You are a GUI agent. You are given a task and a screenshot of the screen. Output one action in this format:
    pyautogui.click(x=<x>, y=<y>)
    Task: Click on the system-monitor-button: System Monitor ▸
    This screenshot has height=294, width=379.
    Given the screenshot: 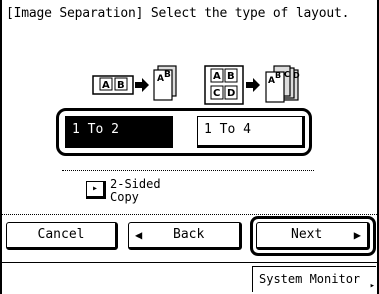 What is the action you would take?
    pyautogui.click(x=314, y=279)
    